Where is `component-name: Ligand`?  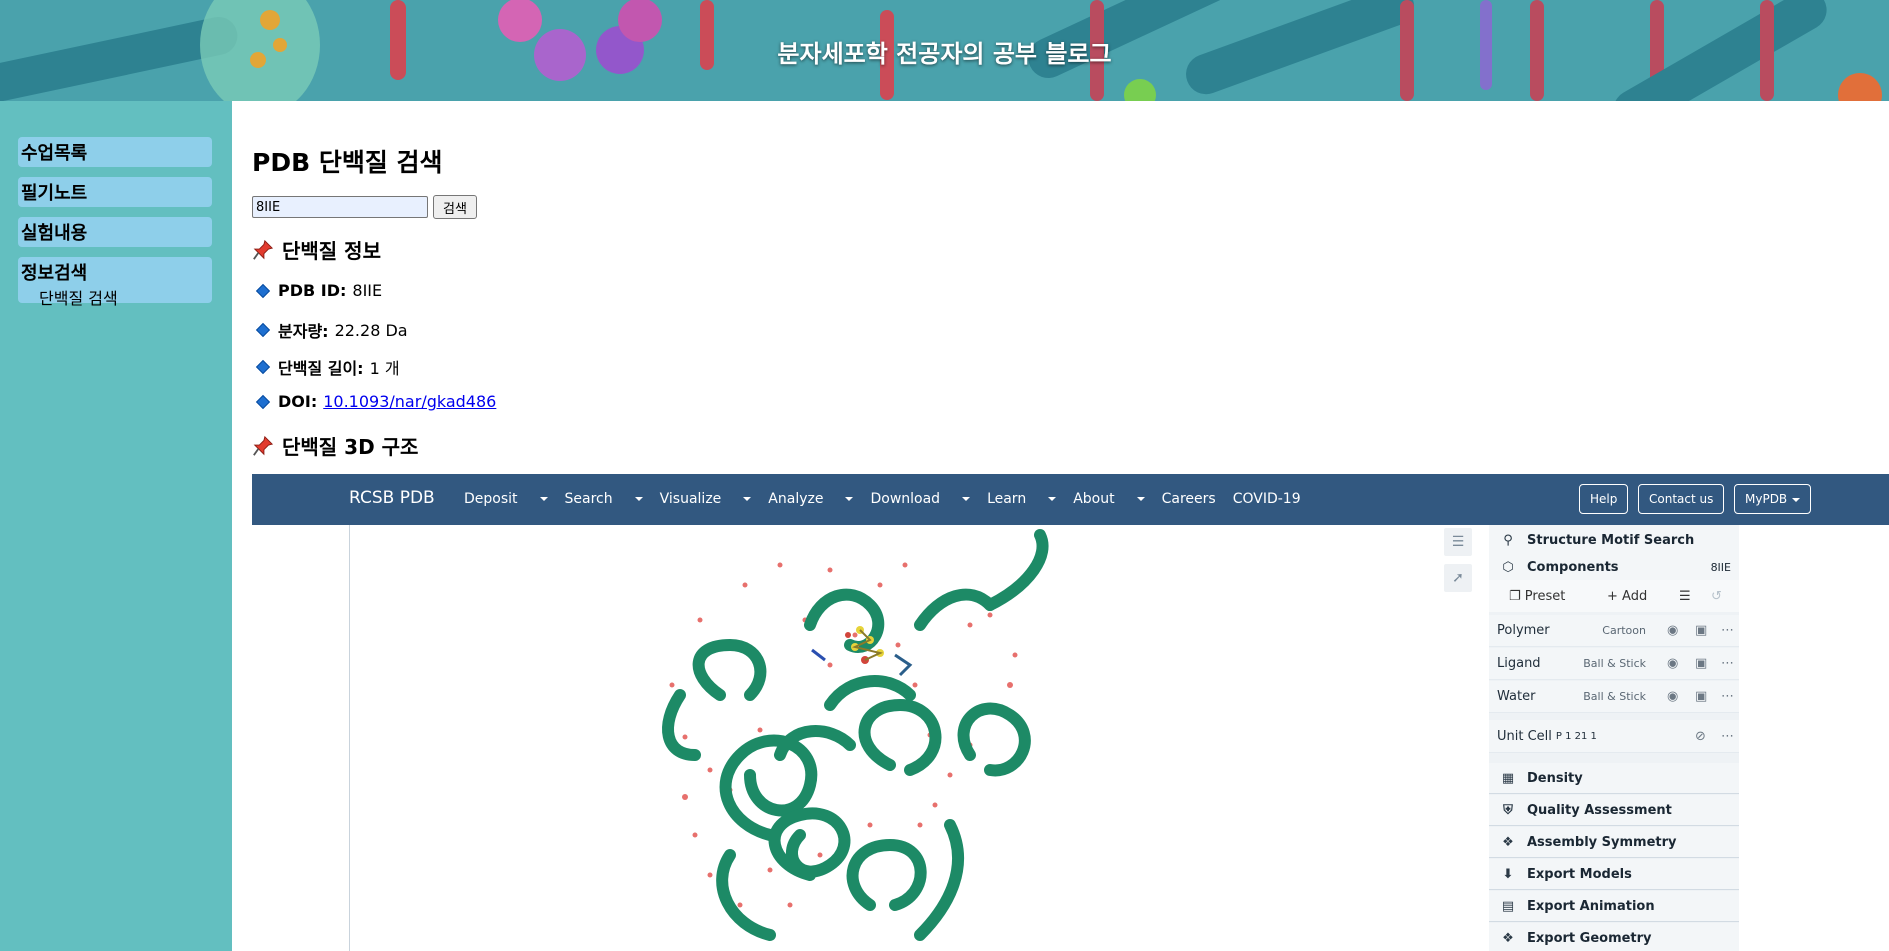 component-name: Ligand is located at coordinates (1519, 663).